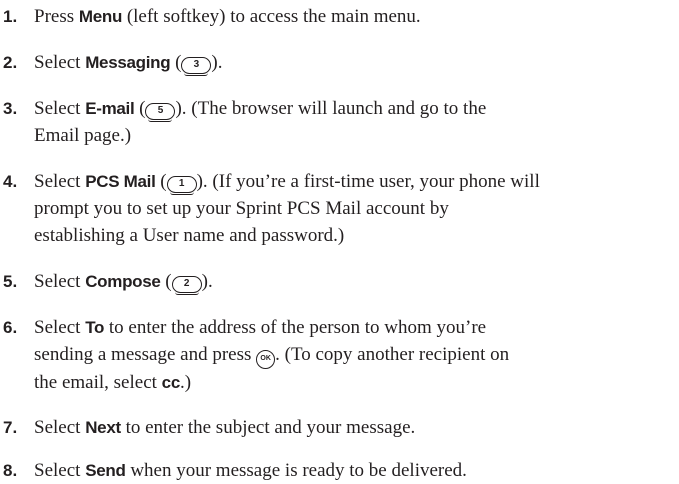 This screenshot has height=484, width=679. I want to click on step-text-run: Press, so click(56, 16).